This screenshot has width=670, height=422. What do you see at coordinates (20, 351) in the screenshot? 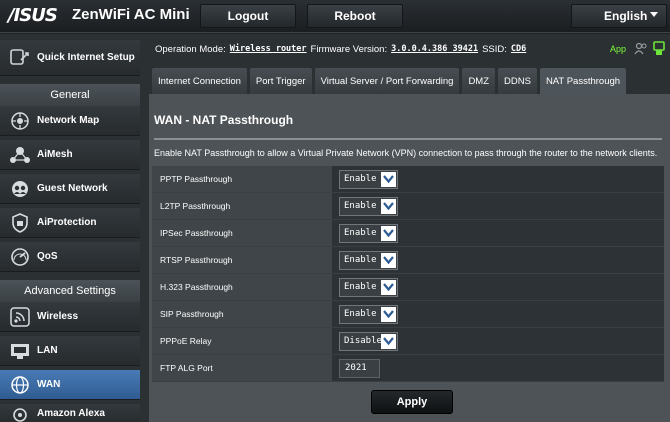
I see `lan-icon` at bounding box center [20, 351].